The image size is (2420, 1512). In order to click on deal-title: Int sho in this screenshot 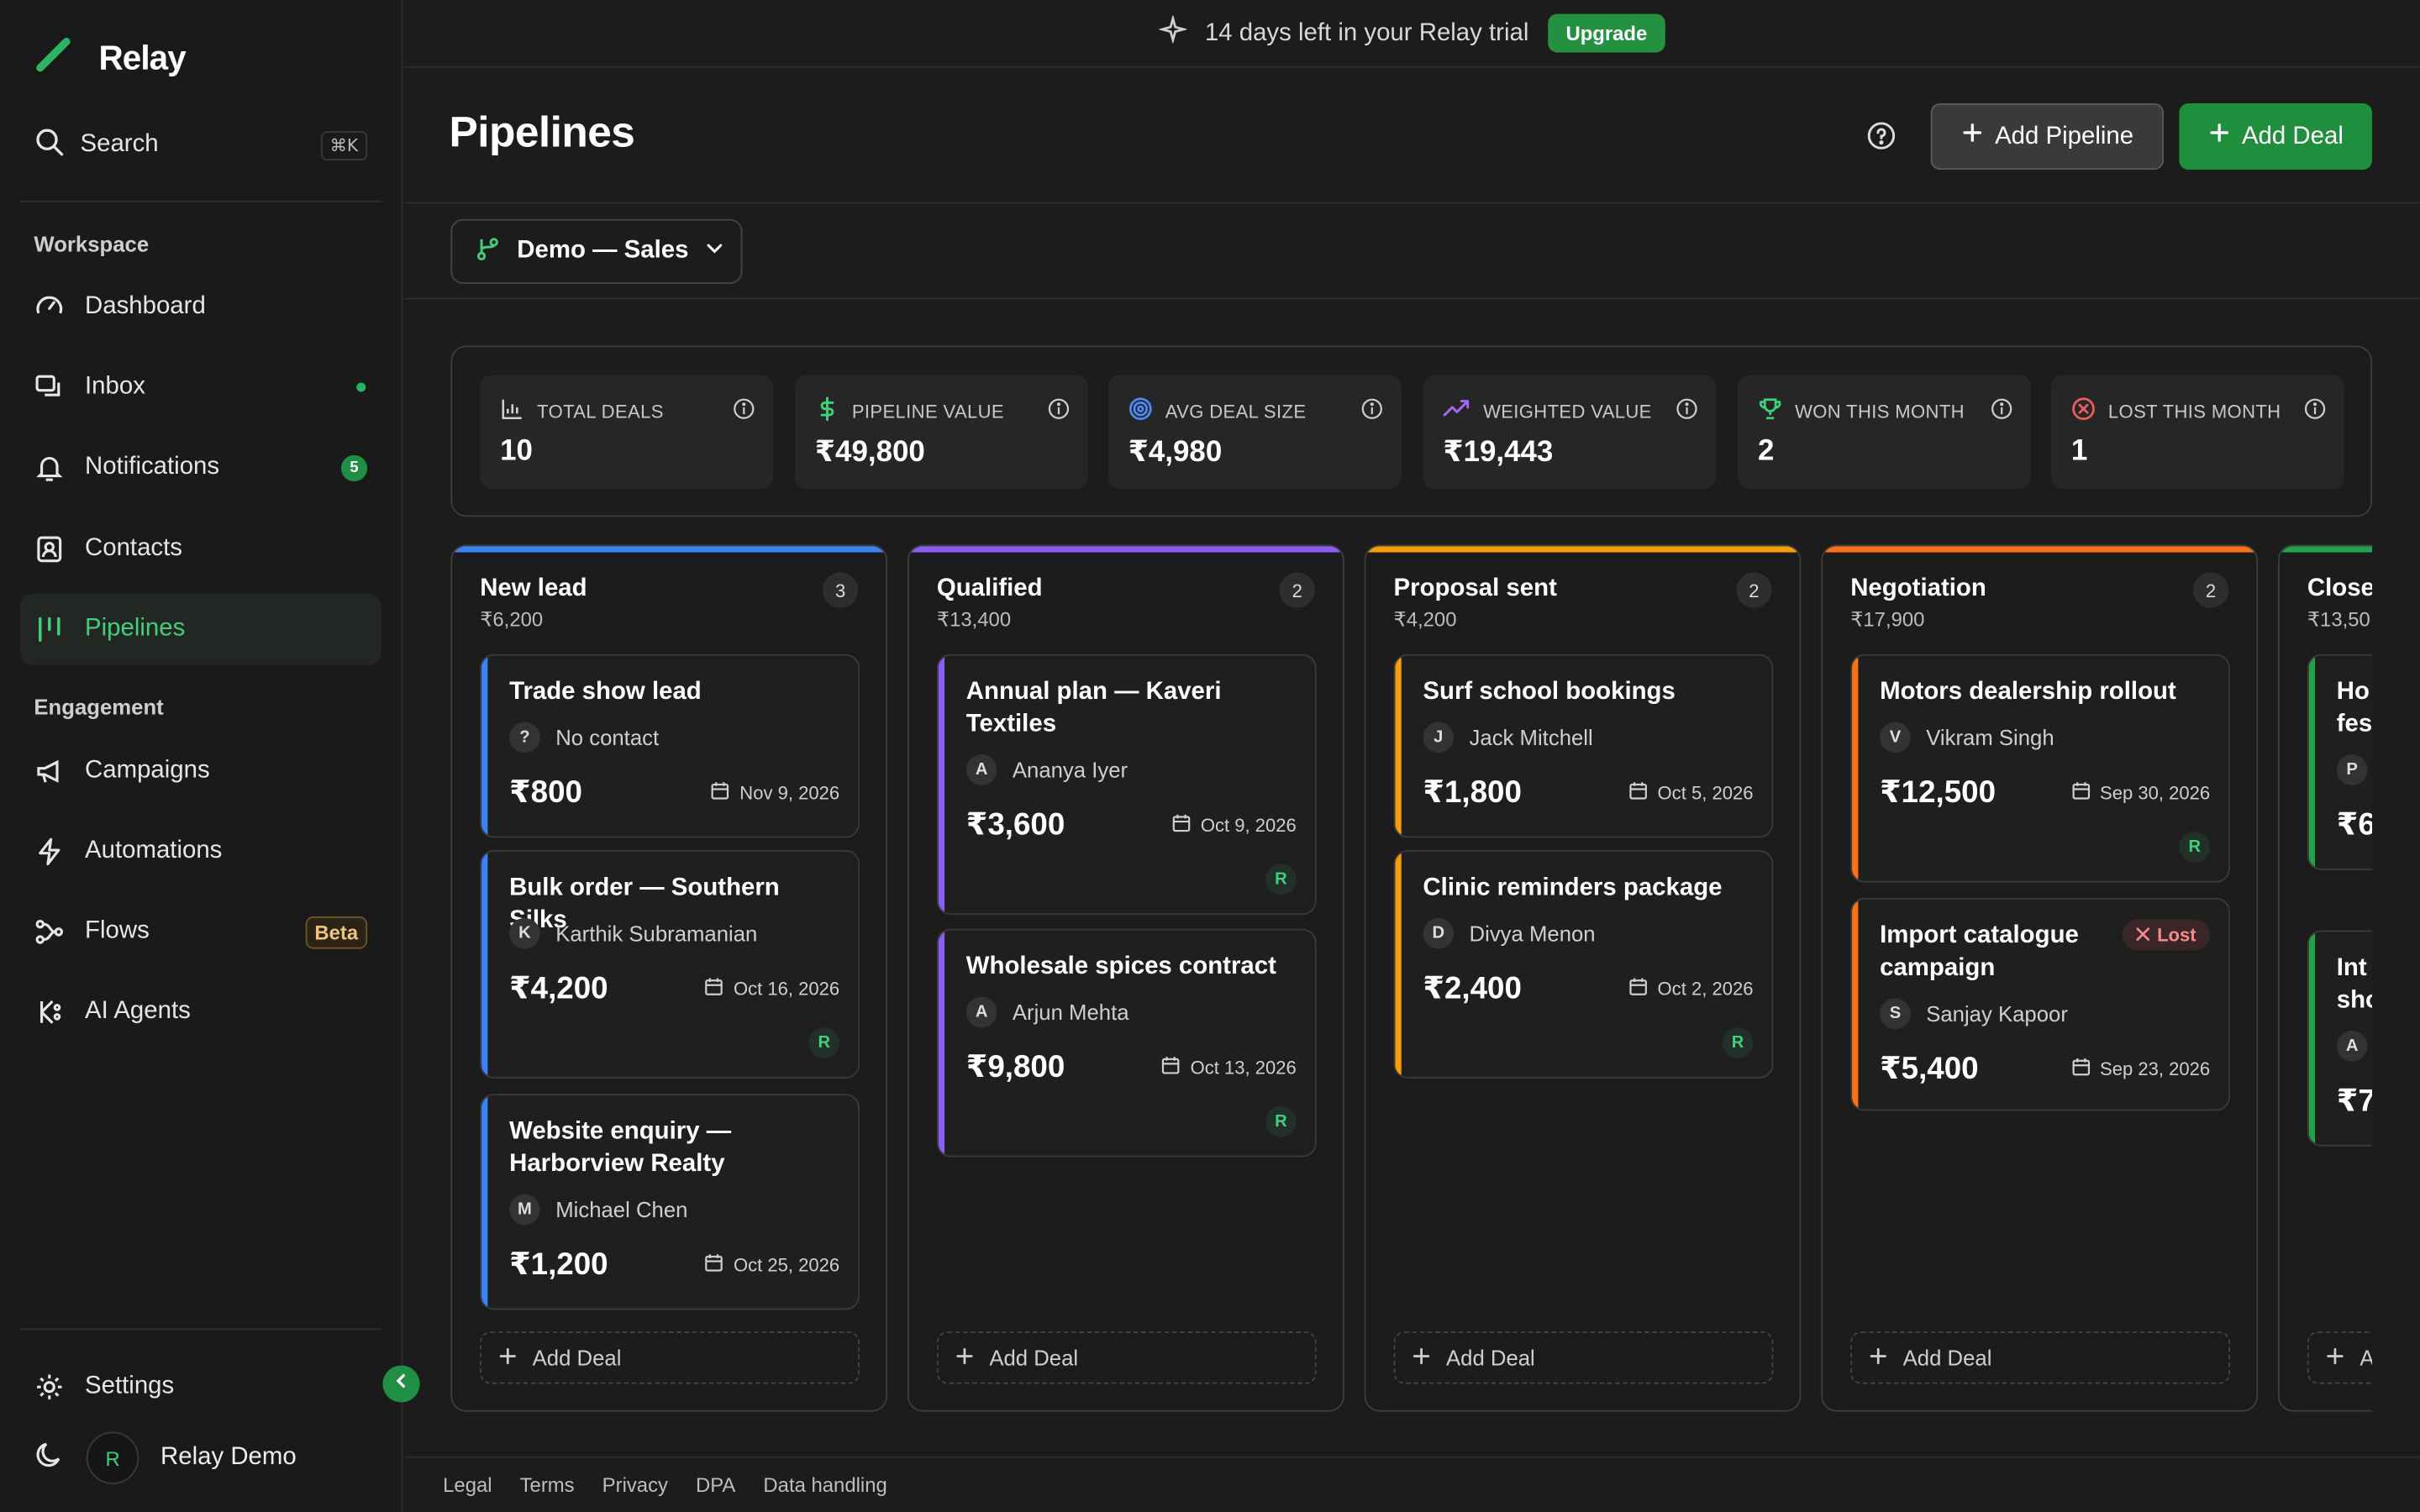, I will do `click(2354, 984)`.